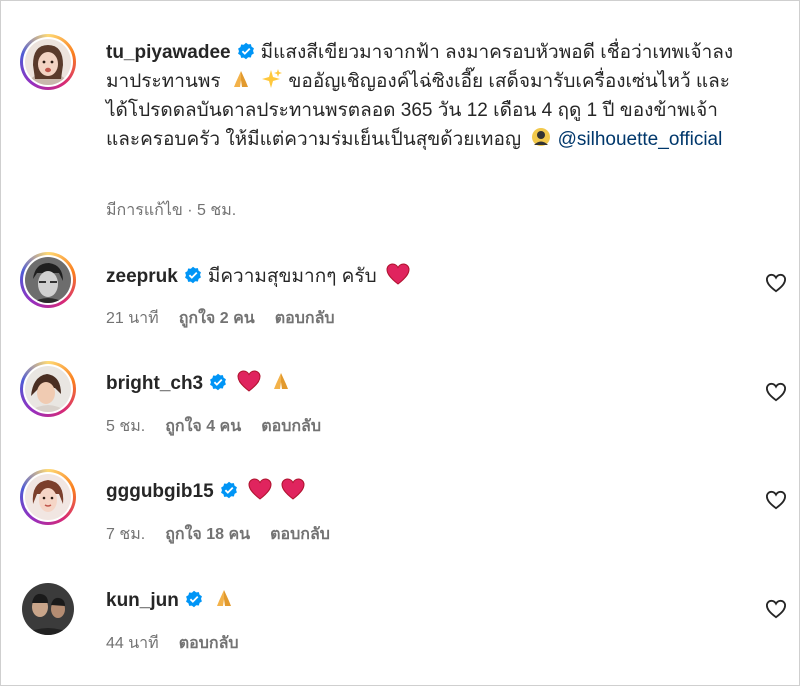 This screenshot has width=800, height=686. I want to click on edited-time-label: มีการแก้ไข · 5 ชม., so click(171, 210).